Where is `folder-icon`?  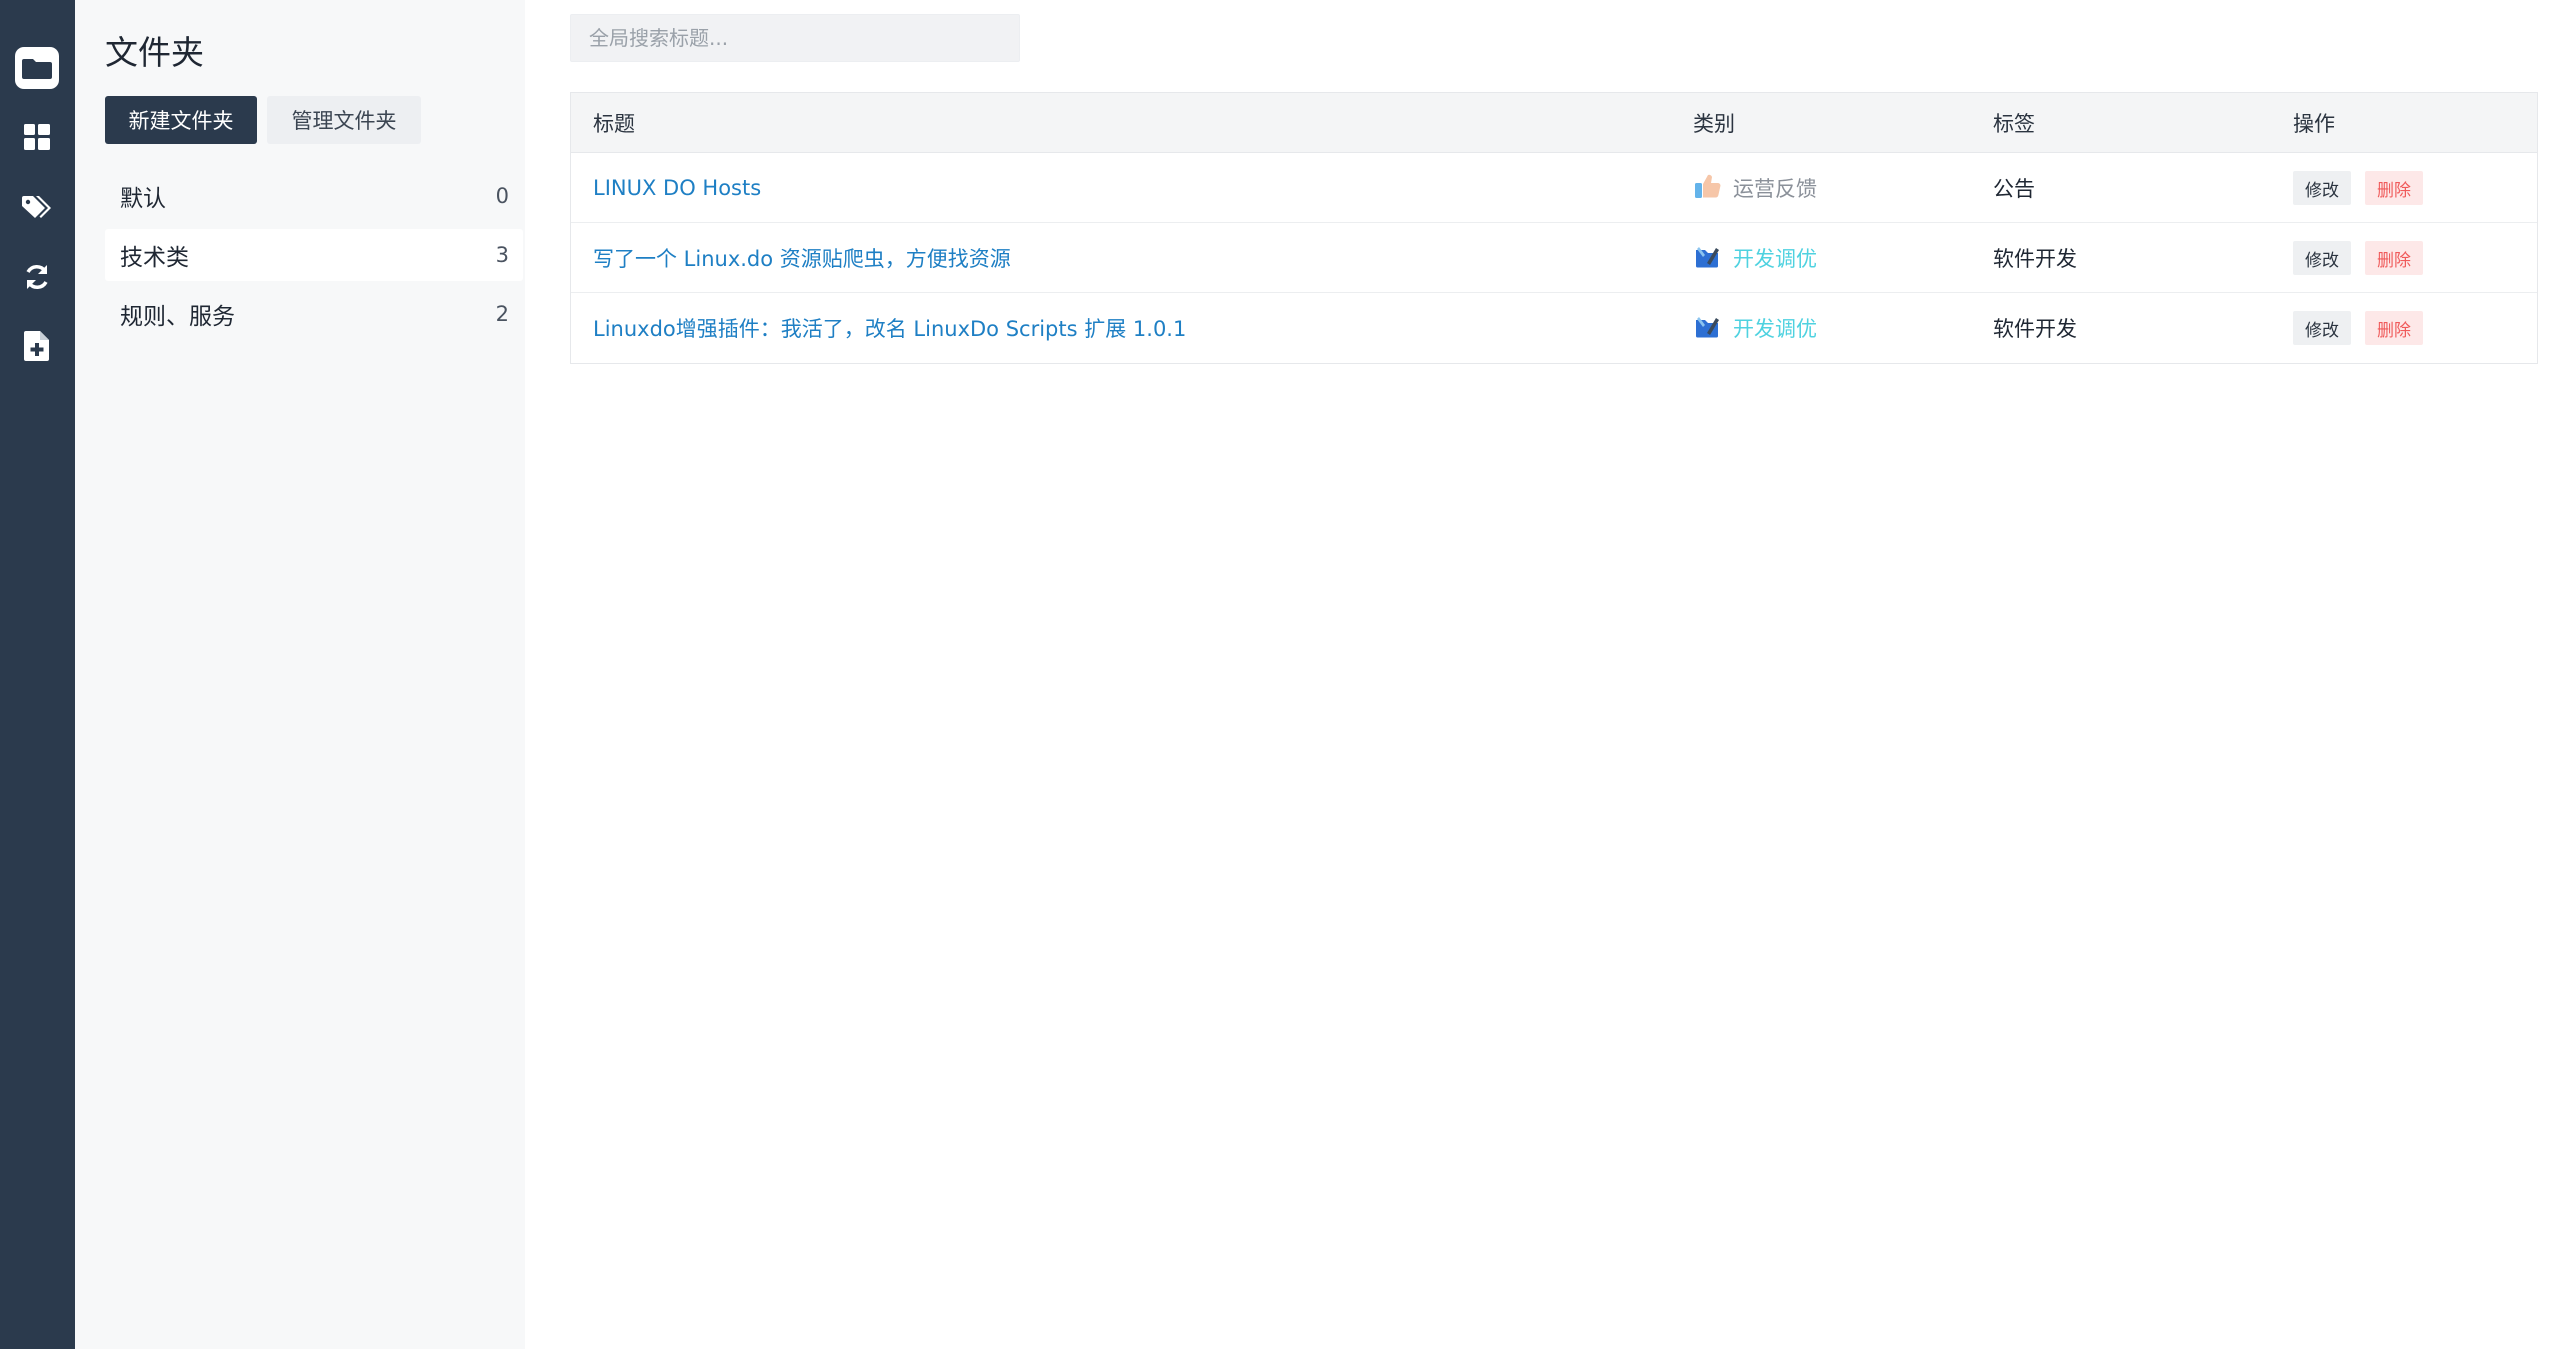
folder-icon is located at coordinates (37, 68).